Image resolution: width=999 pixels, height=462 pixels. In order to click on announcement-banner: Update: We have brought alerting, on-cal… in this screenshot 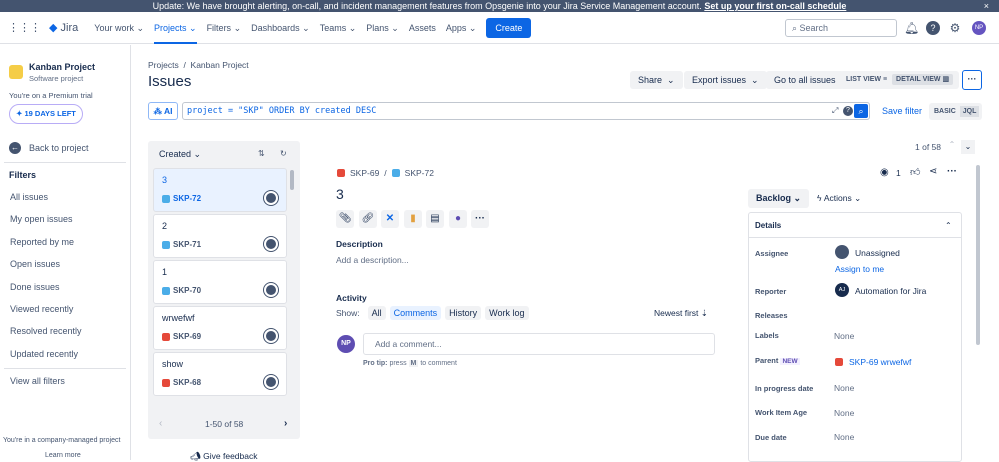, I will do `click(499, 6)`.